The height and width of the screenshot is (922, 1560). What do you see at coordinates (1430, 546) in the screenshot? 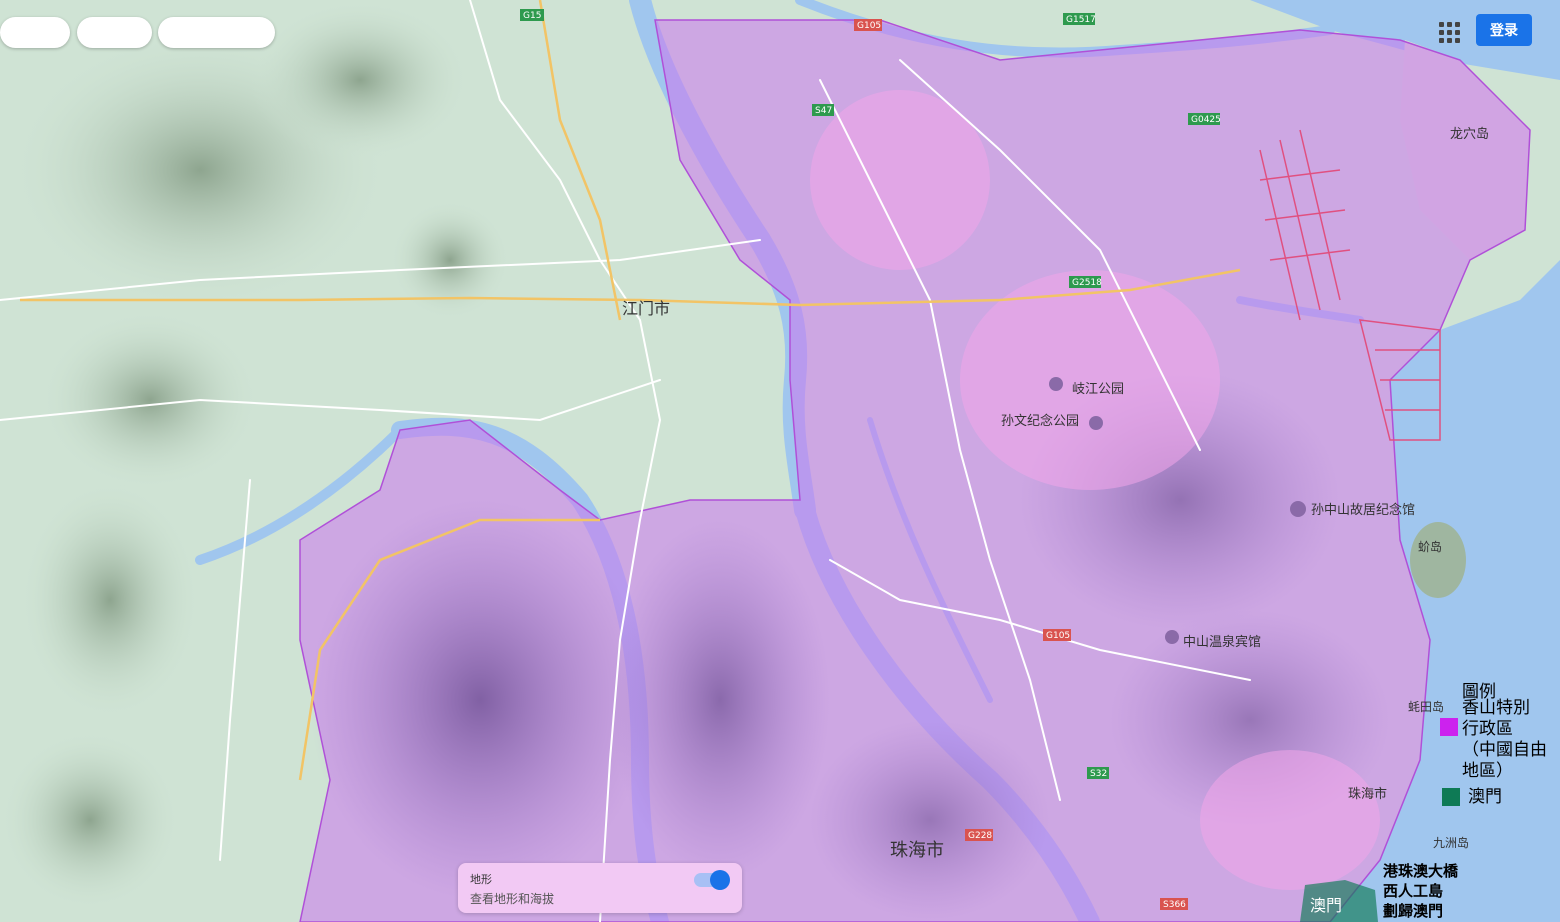
I see `island-label-qiao: 蚧岛` at bounding box center [1430, 546].